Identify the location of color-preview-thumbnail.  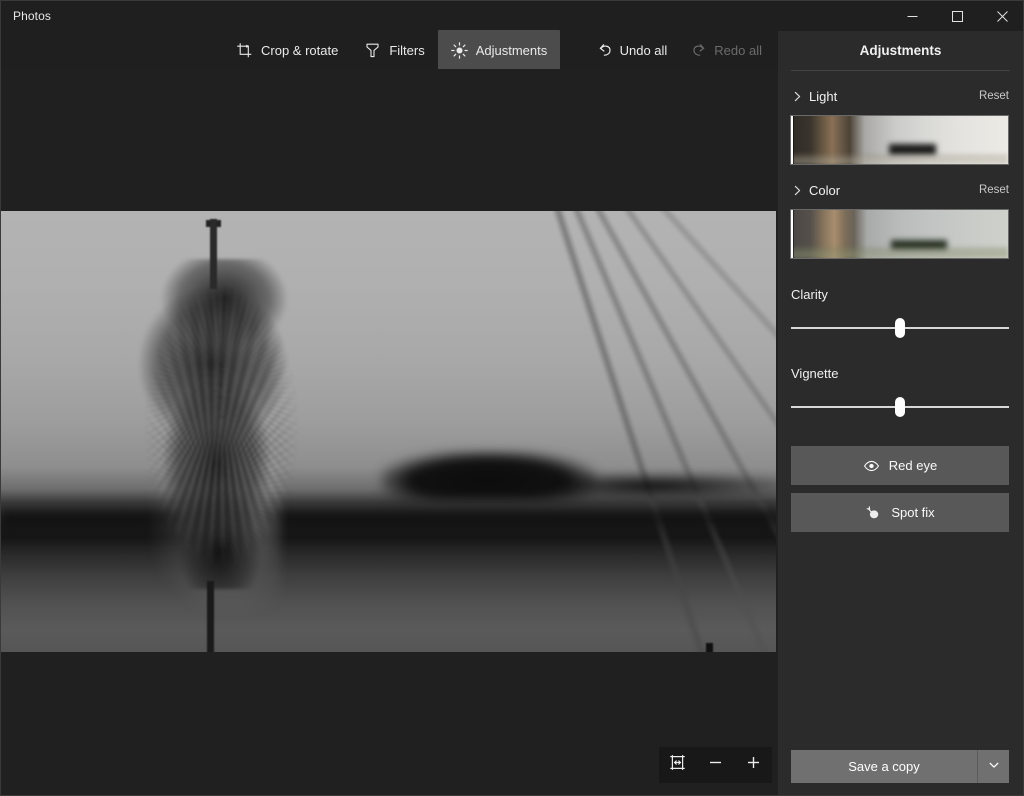
(899, 234).